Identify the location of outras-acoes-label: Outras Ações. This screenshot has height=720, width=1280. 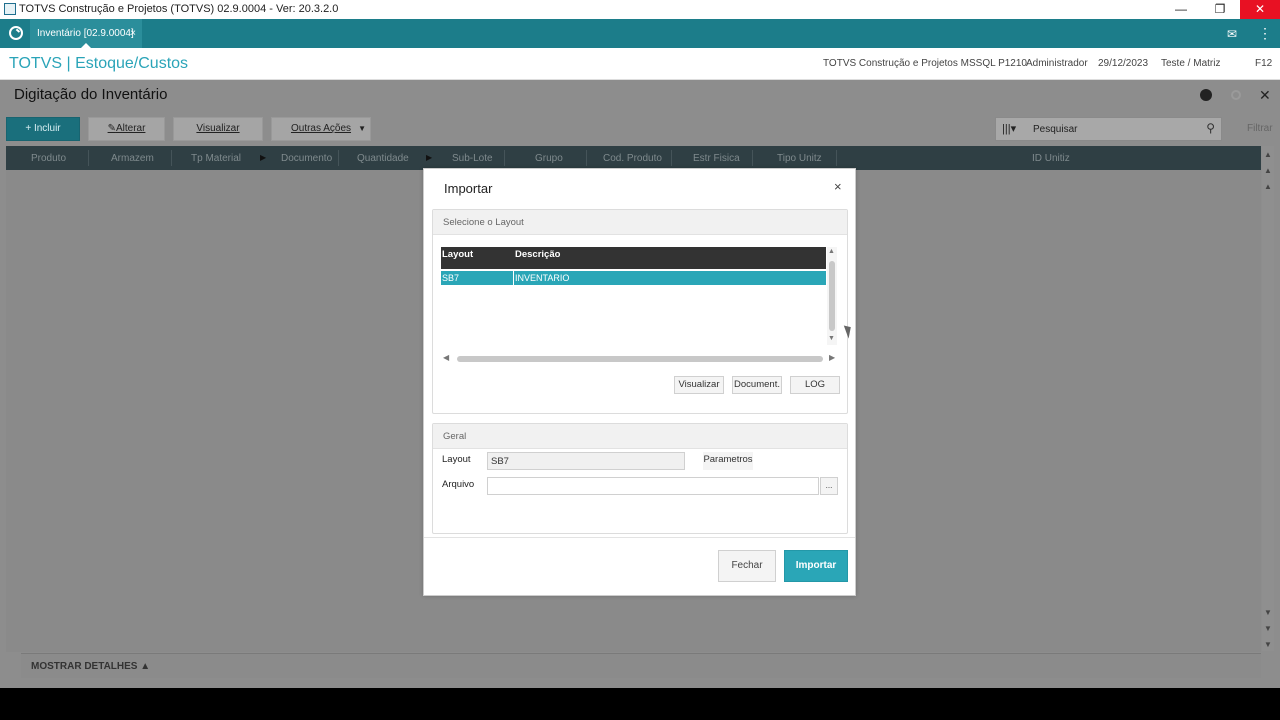
(321, 128).